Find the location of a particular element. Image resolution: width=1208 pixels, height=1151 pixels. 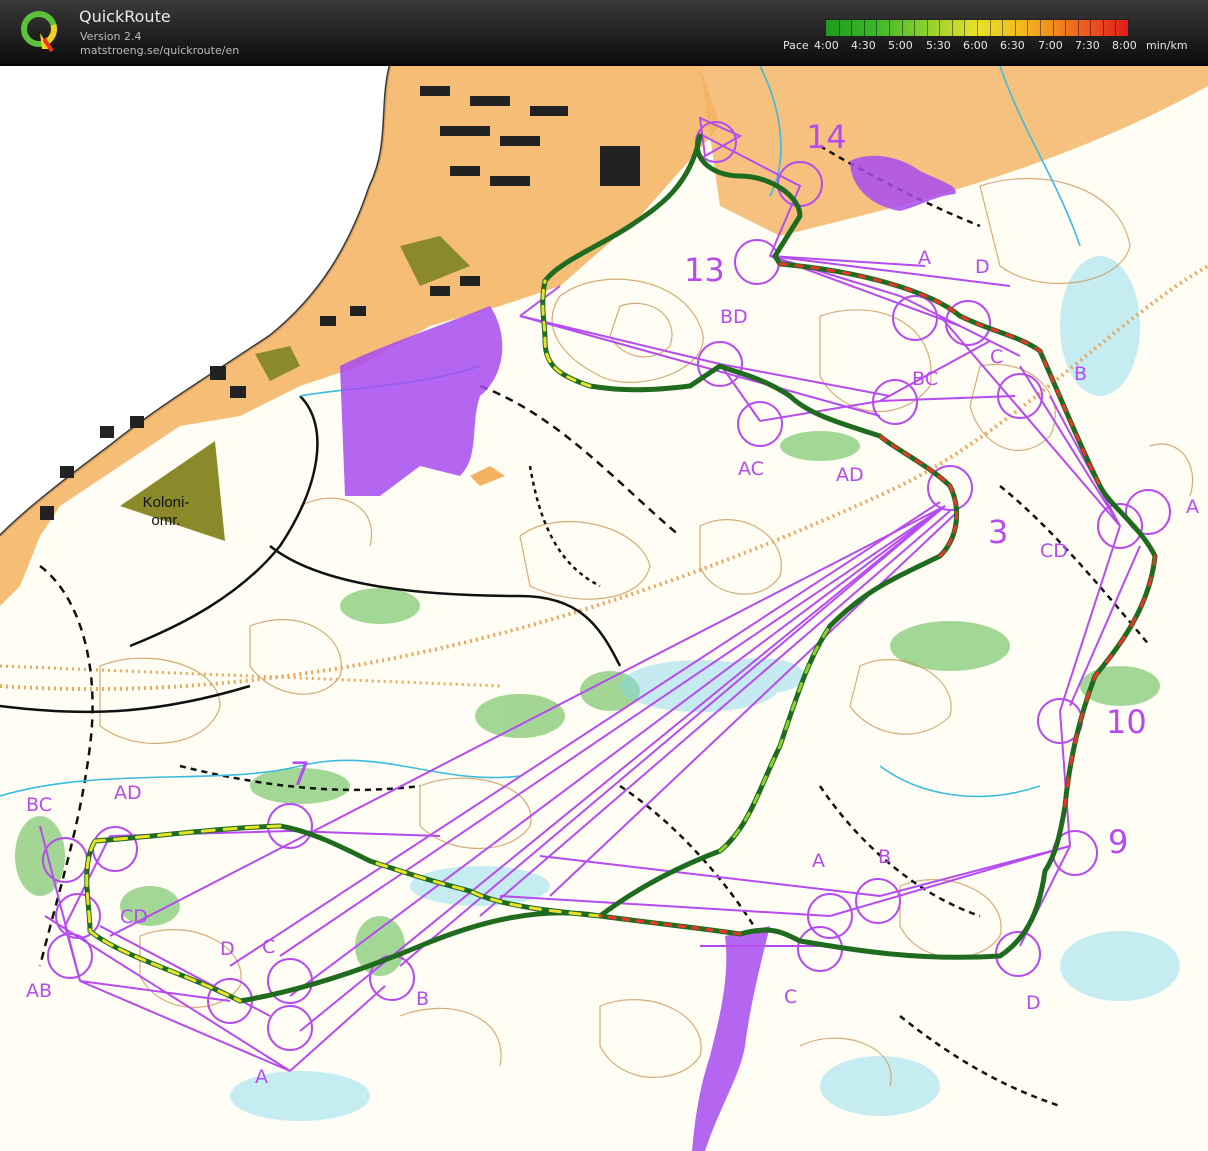

control-label-13: 13 is located at coordinates (704, 270).